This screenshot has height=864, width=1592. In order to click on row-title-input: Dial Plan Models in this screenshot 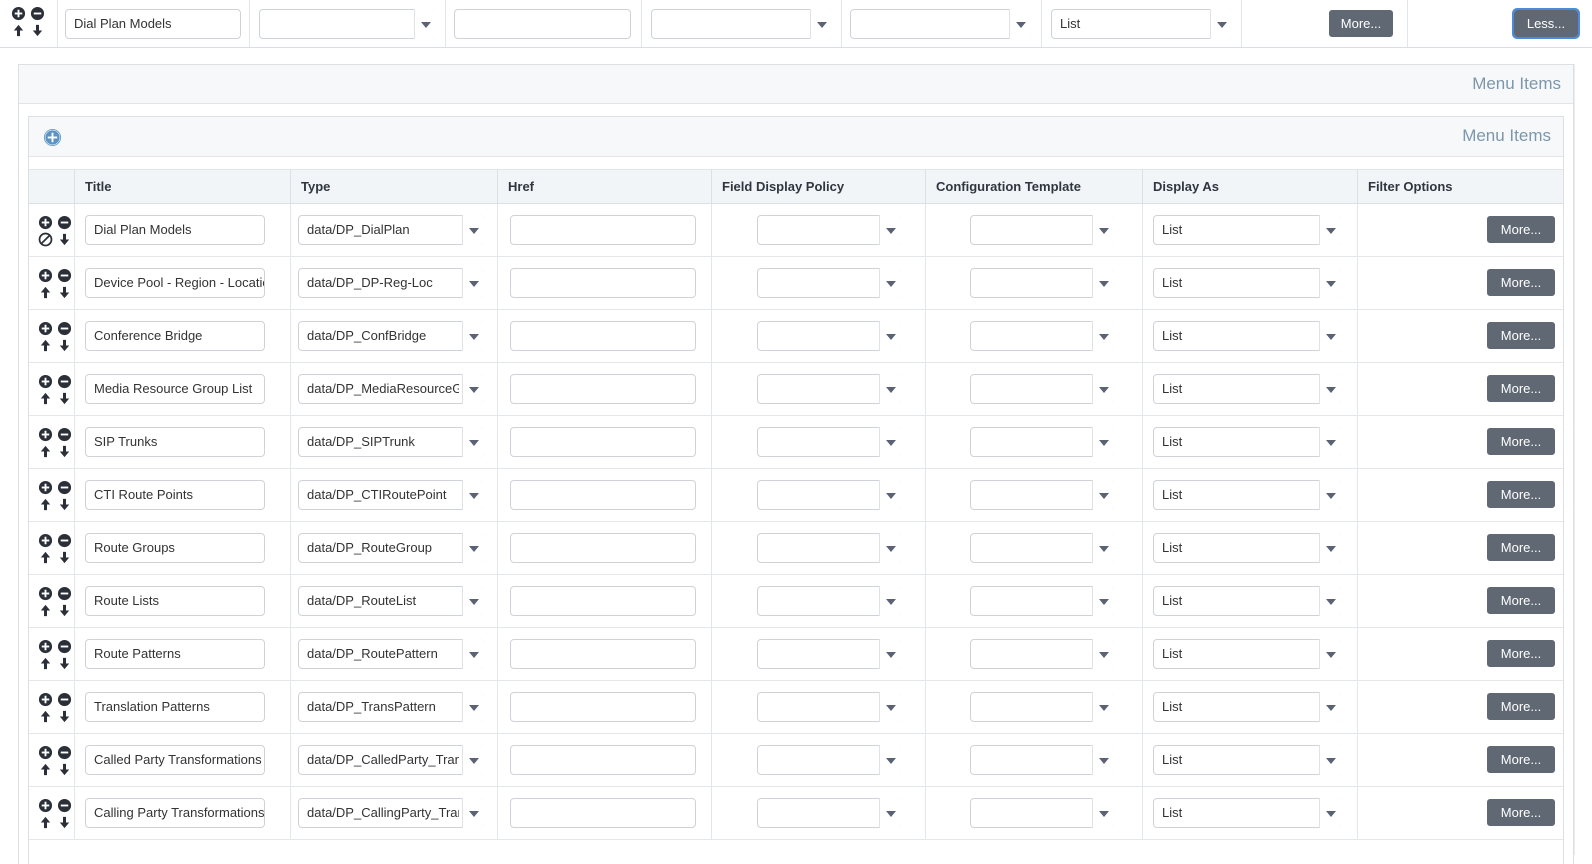, I will do `click(175, 230)`.